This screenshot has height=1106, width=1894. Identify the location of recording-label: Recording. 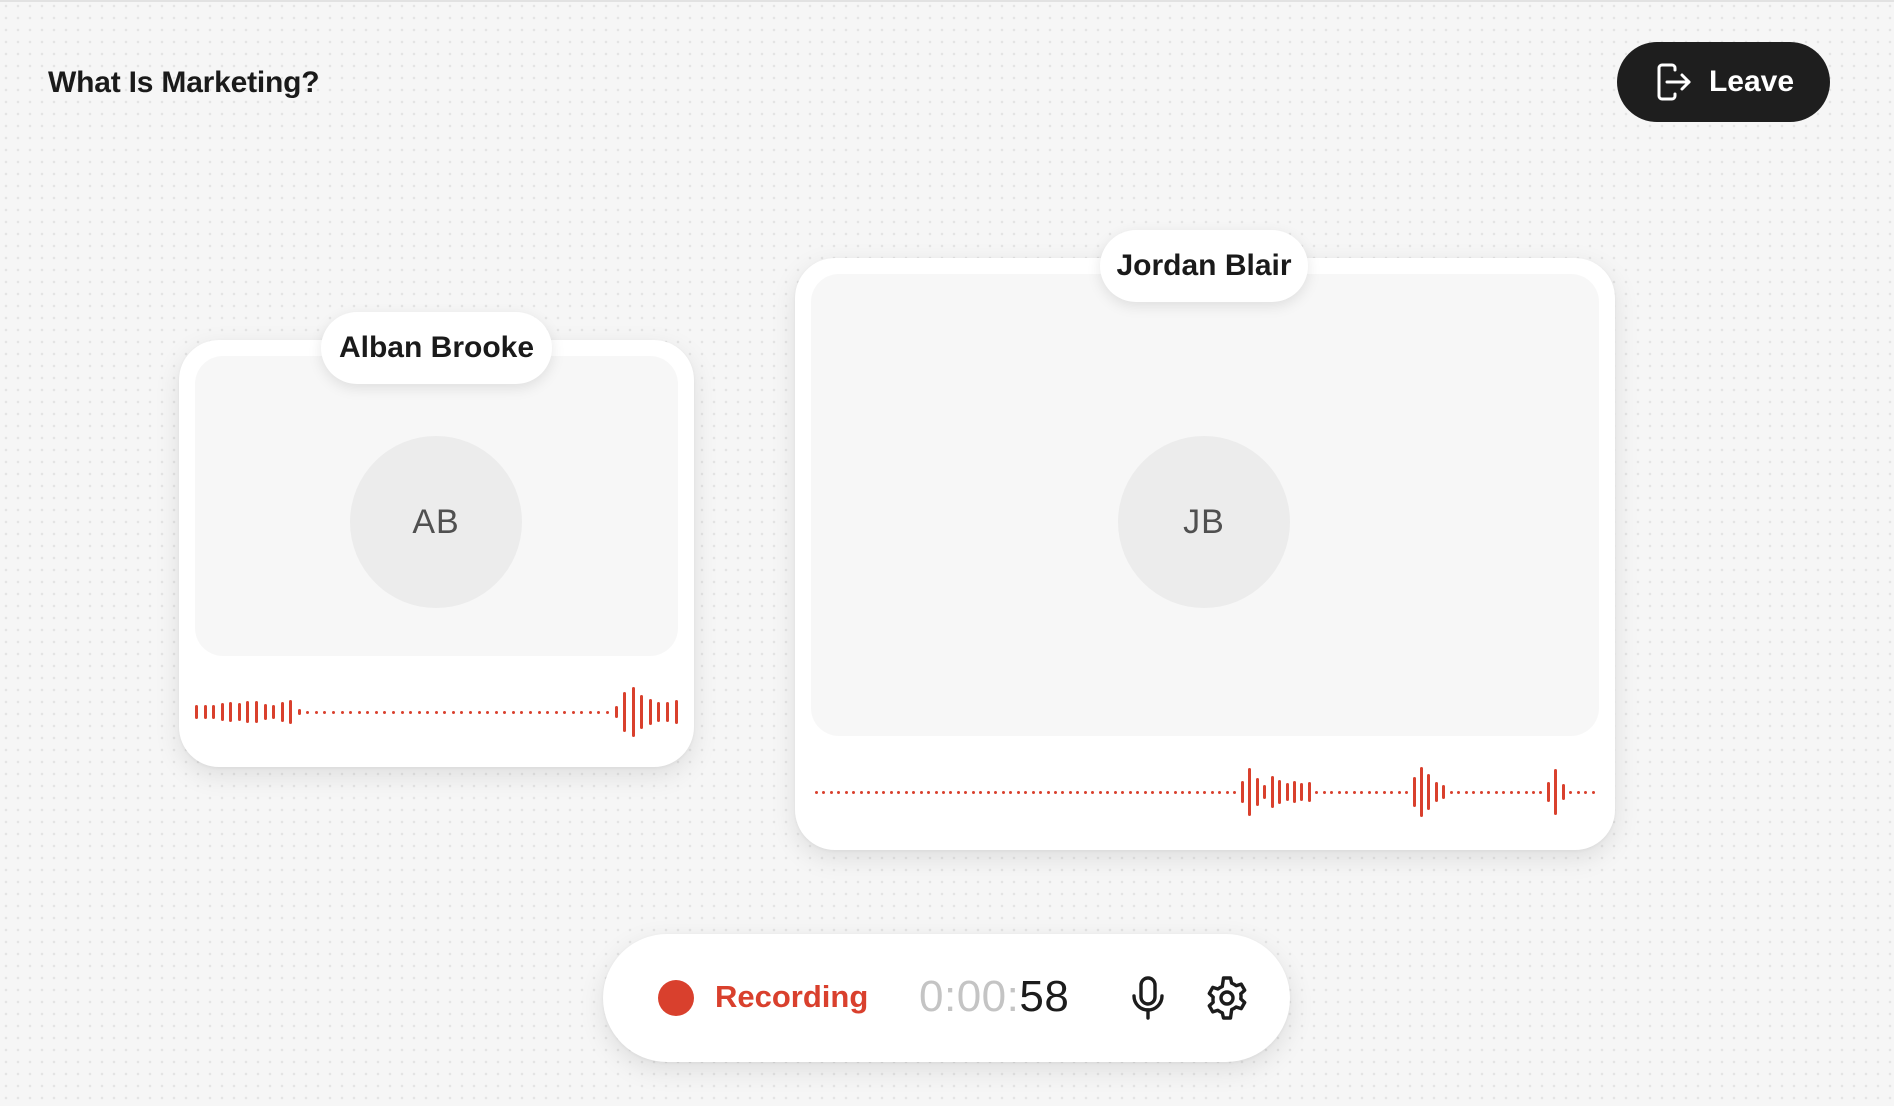
(792, 996).